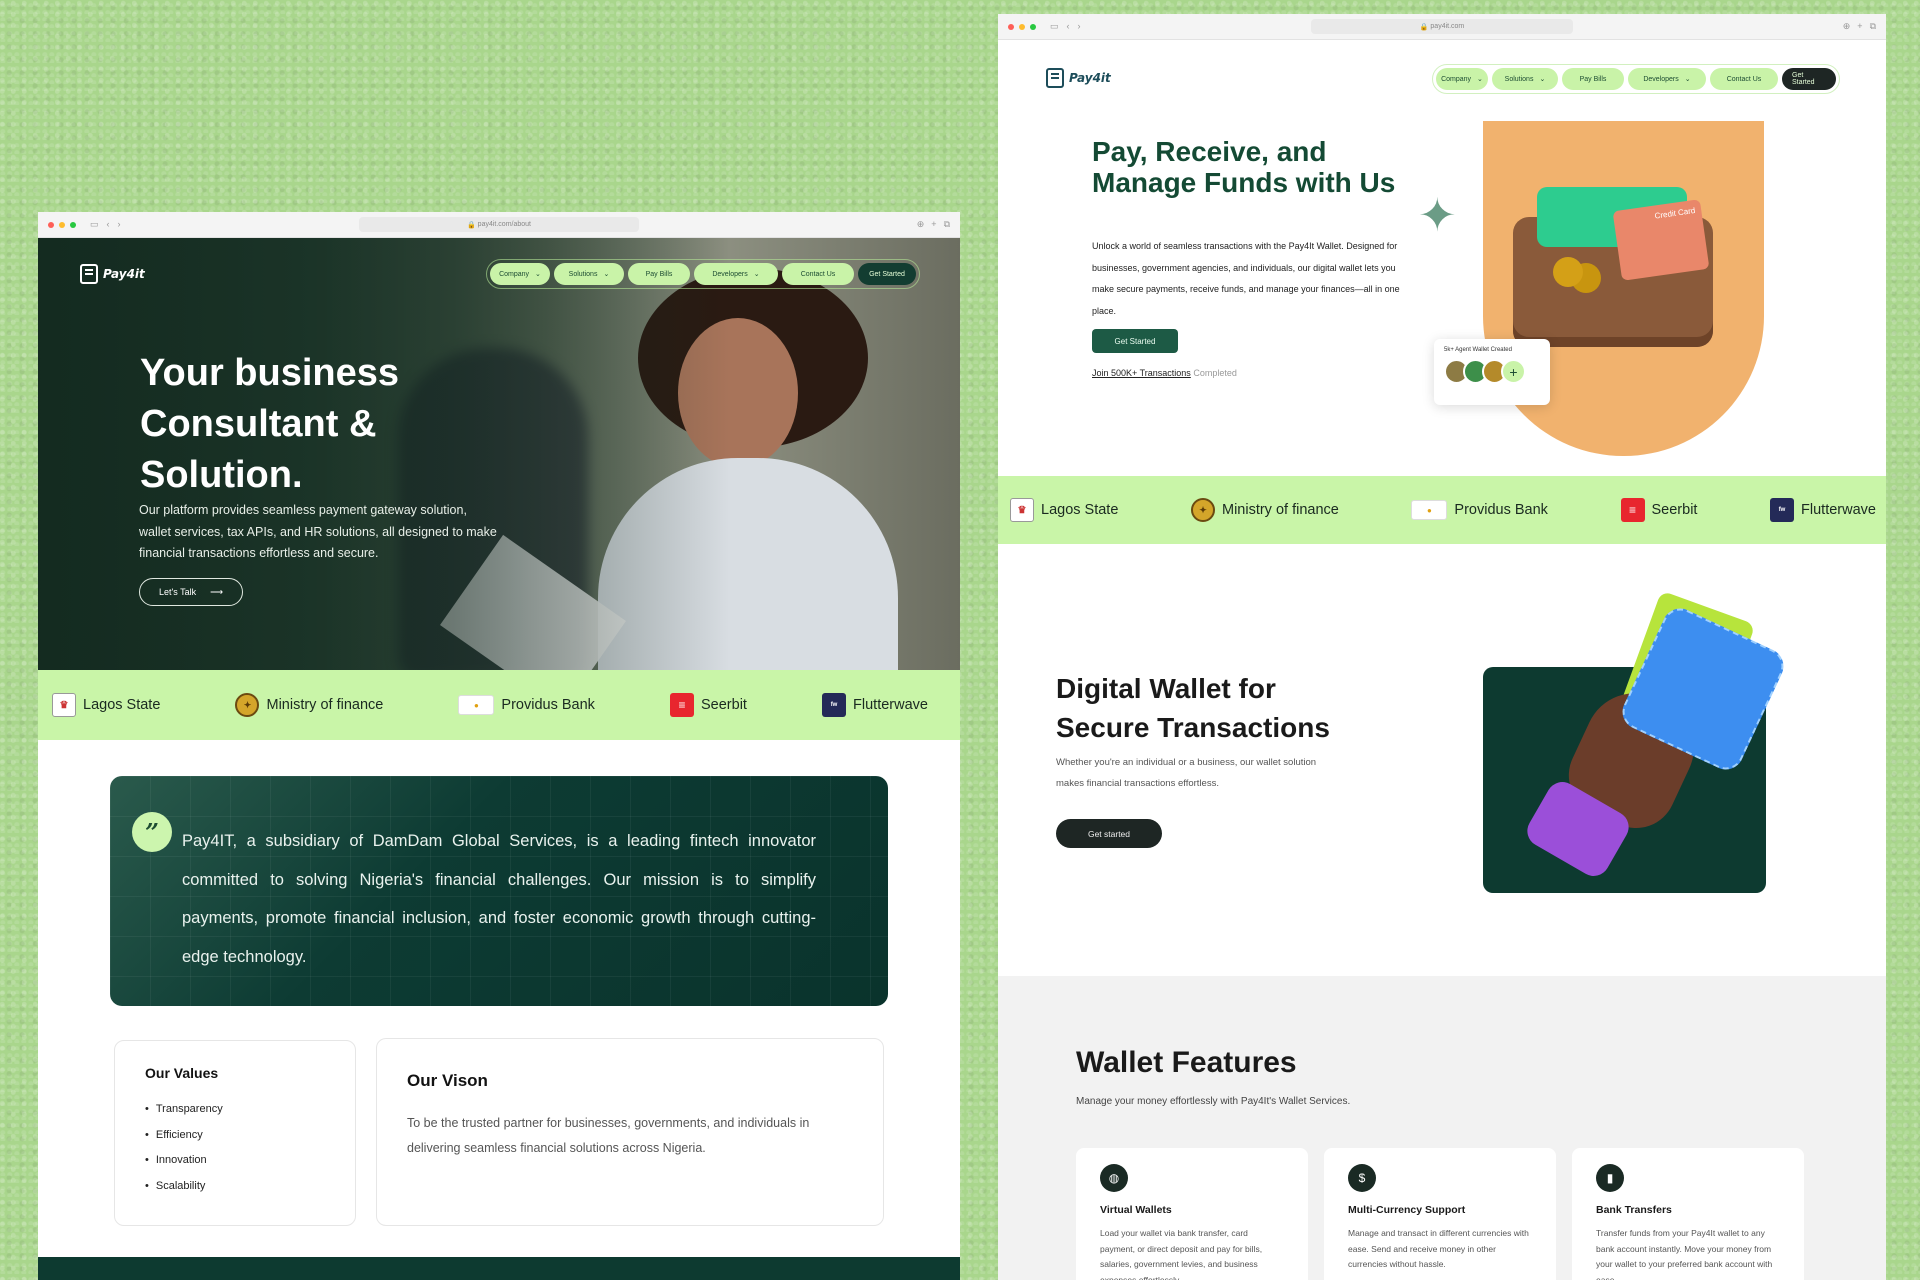 Image resolution: width=1920 pixels, height=1280 pixels. What do you see at coordinates (1186, 1062) in the screenshot?
I see `features-title: Wallet Features` at bounding box center [1186, 1062].